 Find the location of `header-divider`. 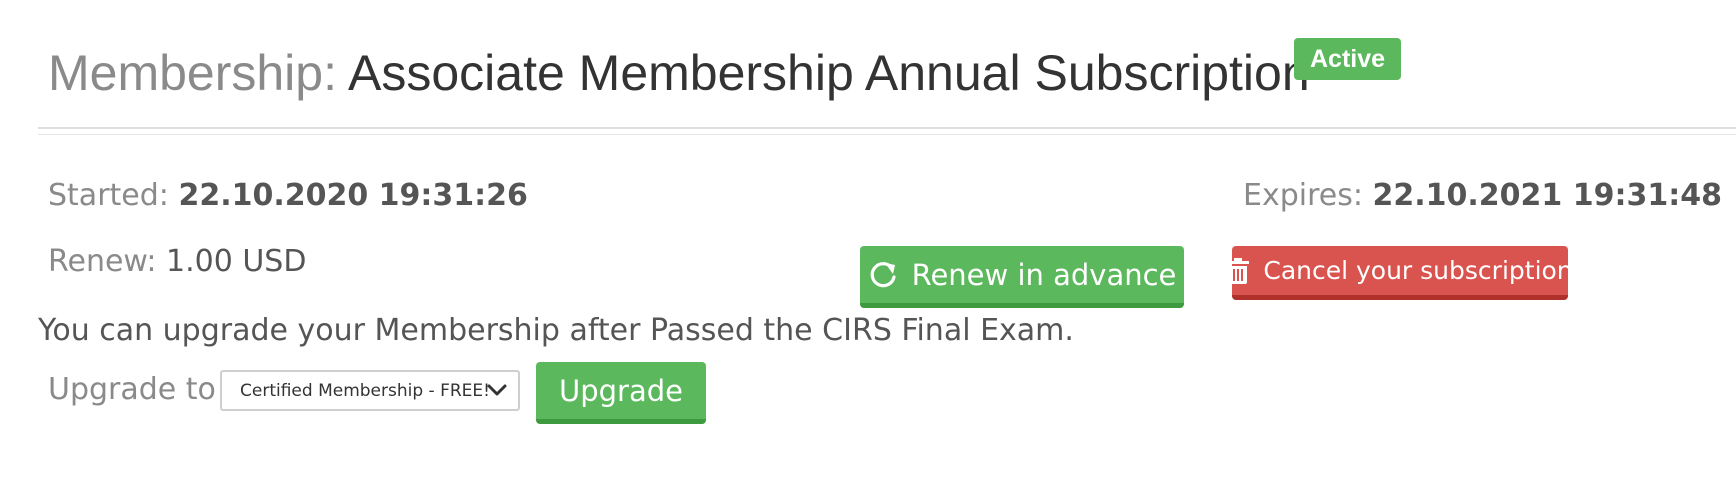

header-divider is located at coordinates (887, 131).